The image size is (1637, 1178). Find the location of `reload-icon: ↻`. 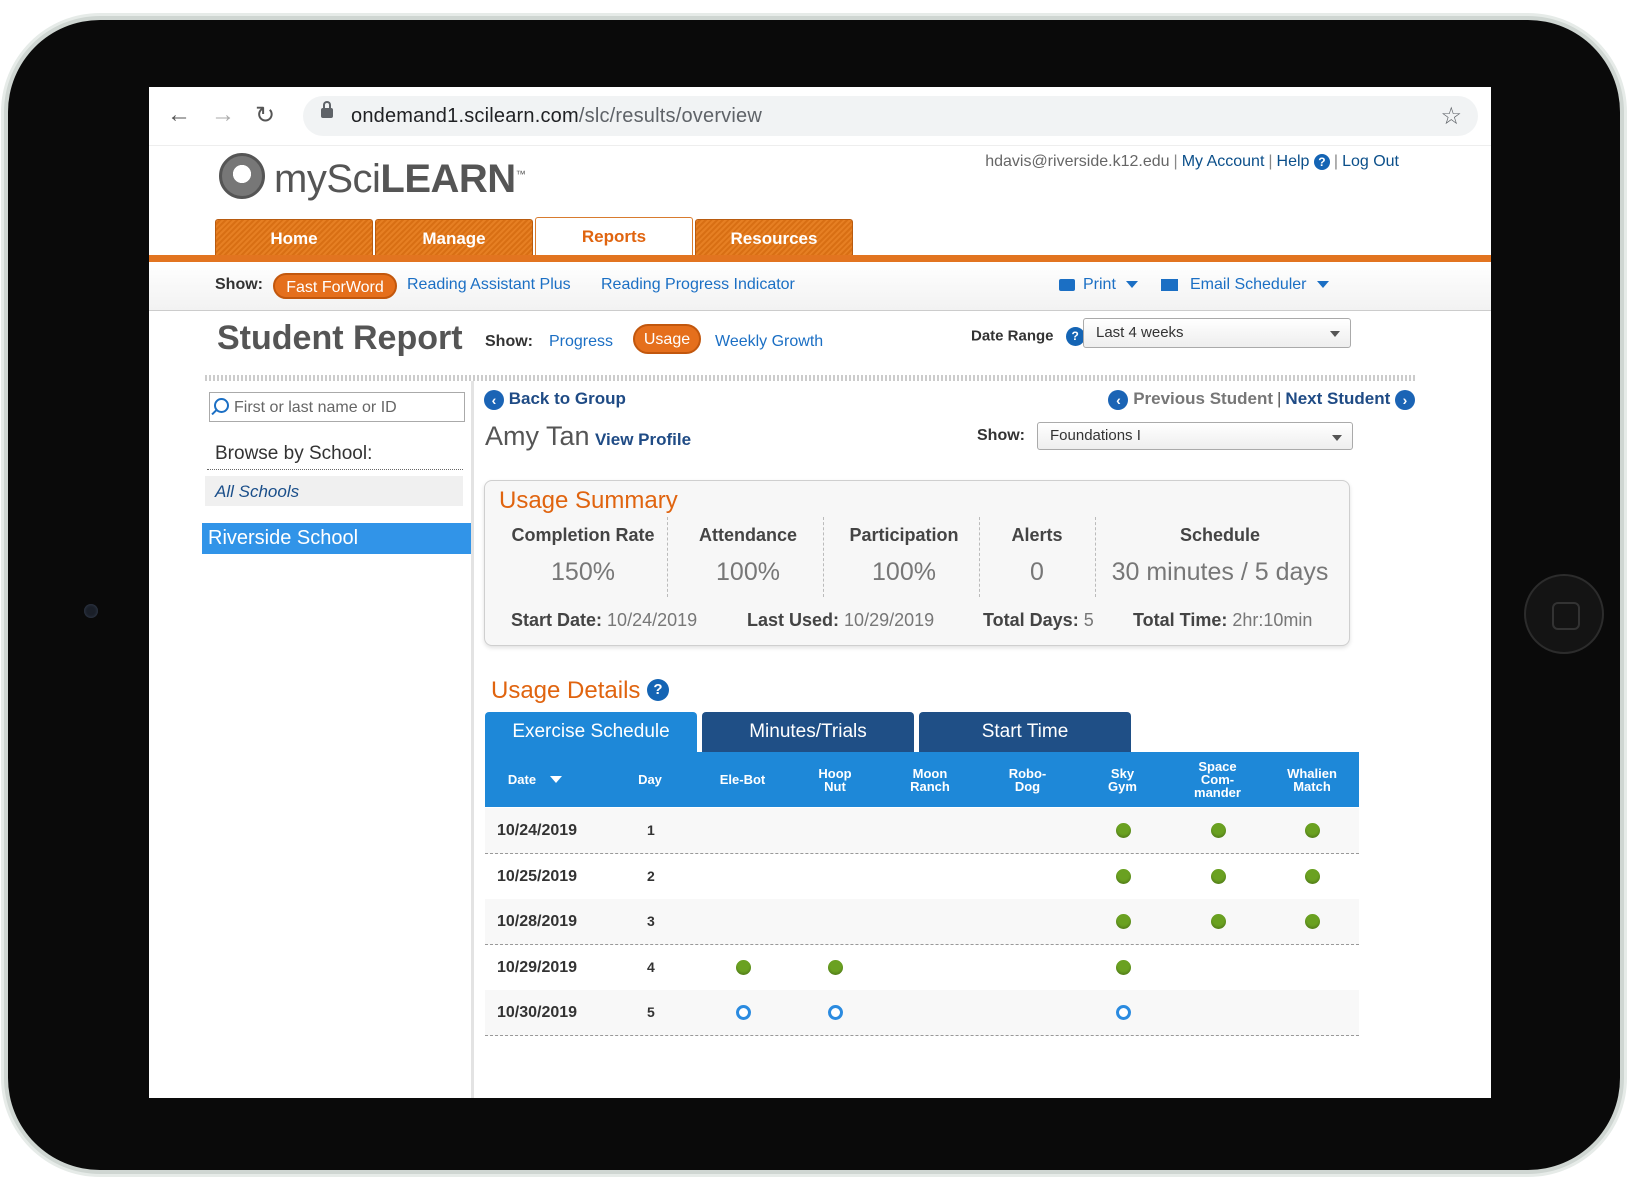

reload-icon: ↻ is located at coordinates (265, 115).